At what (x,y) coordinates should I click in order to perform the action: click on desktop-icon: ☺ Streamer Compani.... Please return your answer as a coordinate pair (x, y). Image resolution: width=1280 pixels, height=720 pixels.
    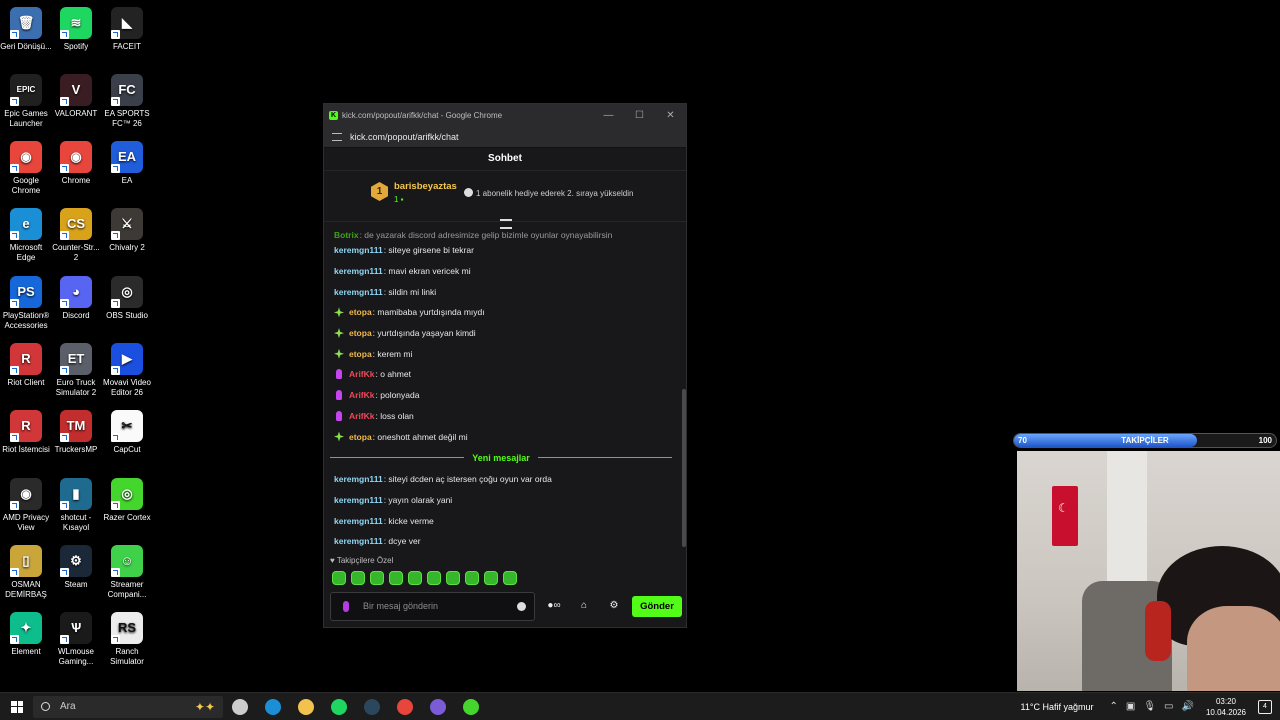
    Looking at the image, I should click on (127, 572).